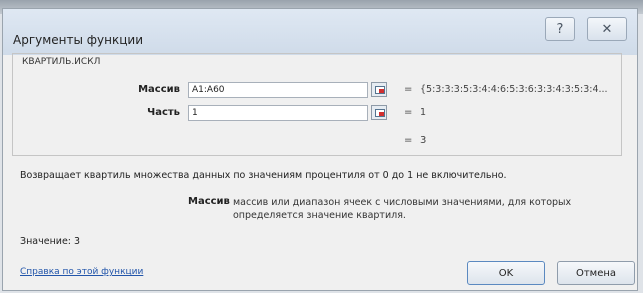 The width and height of the screenshot is (643, 293). I want to click on help-button: ?, so click(560, 29).